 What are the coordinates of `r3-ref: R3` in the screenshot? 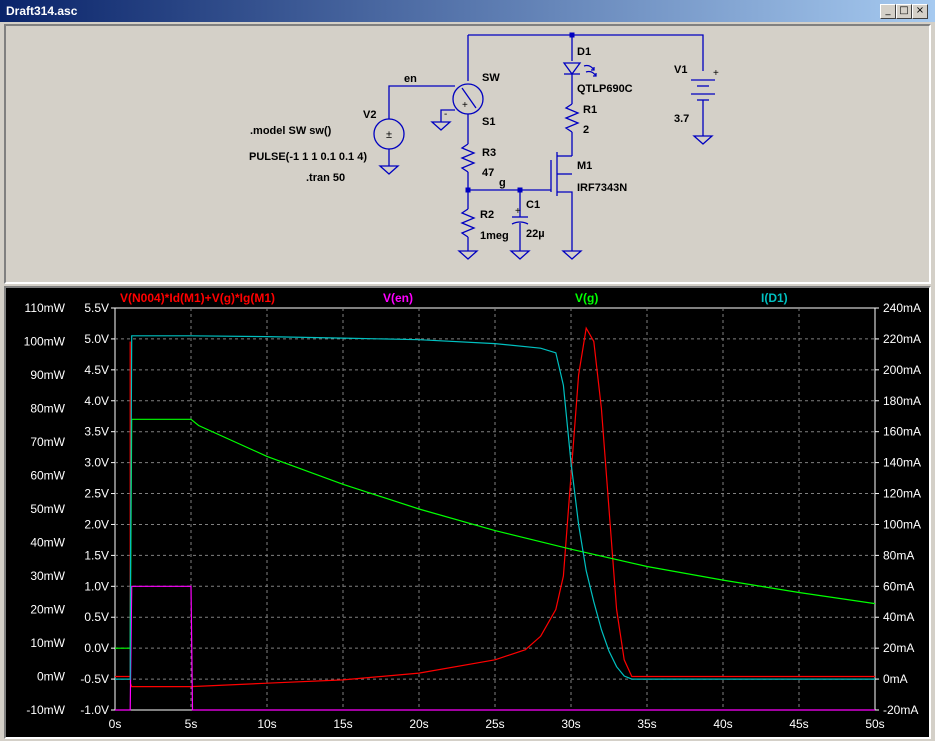 It's located at (489, 153).